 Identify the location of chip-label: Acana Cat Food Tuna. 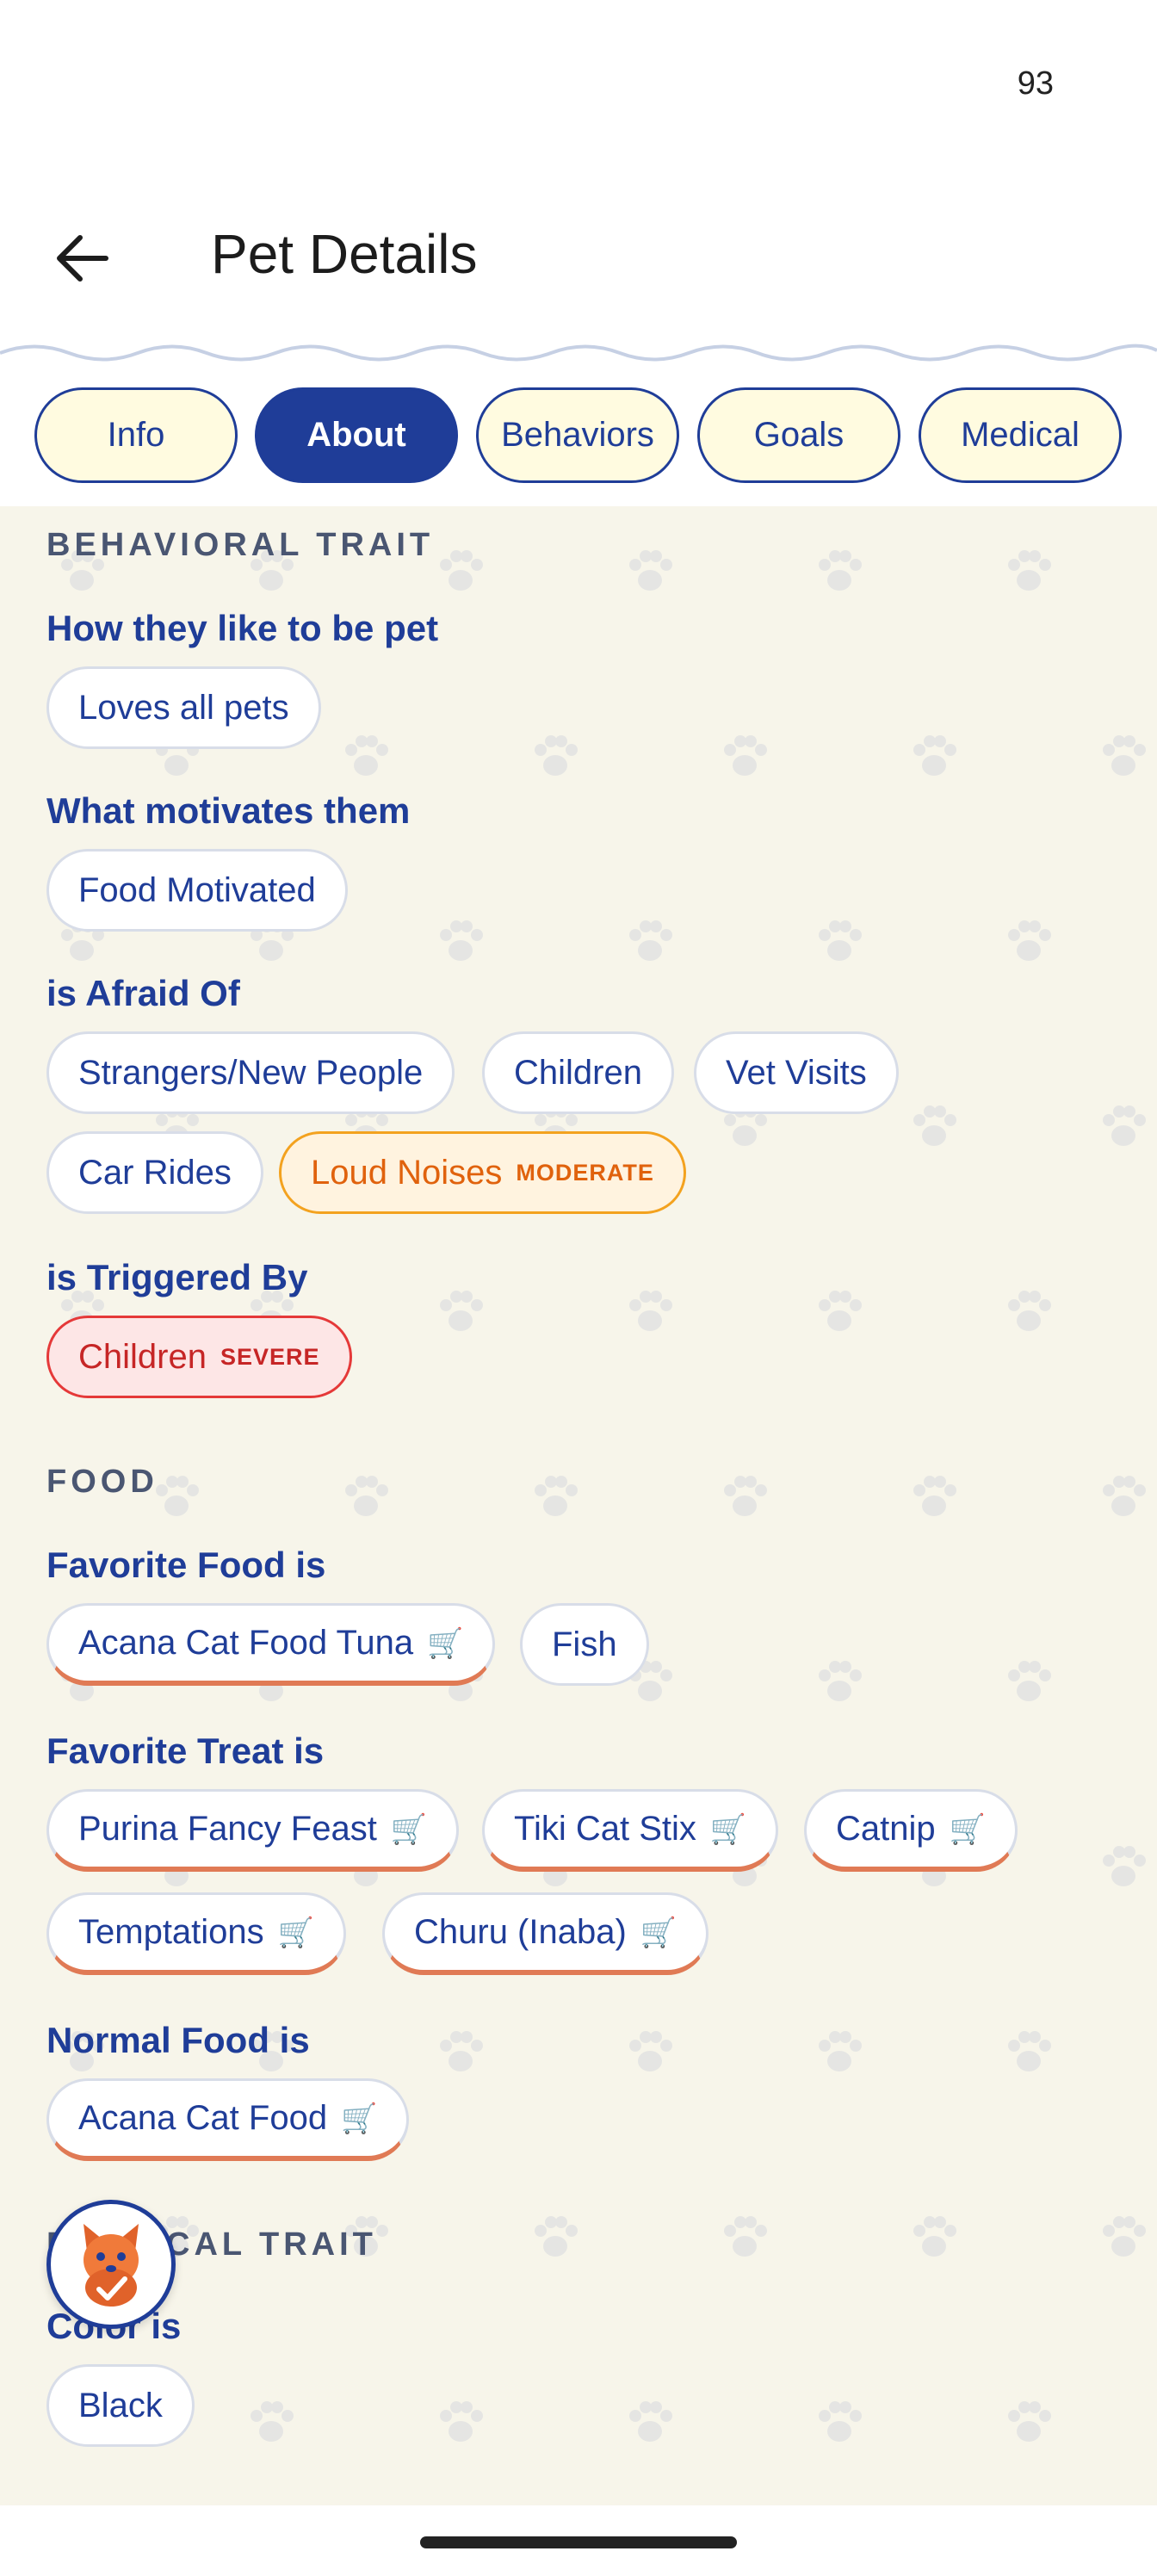
(246, 1643).